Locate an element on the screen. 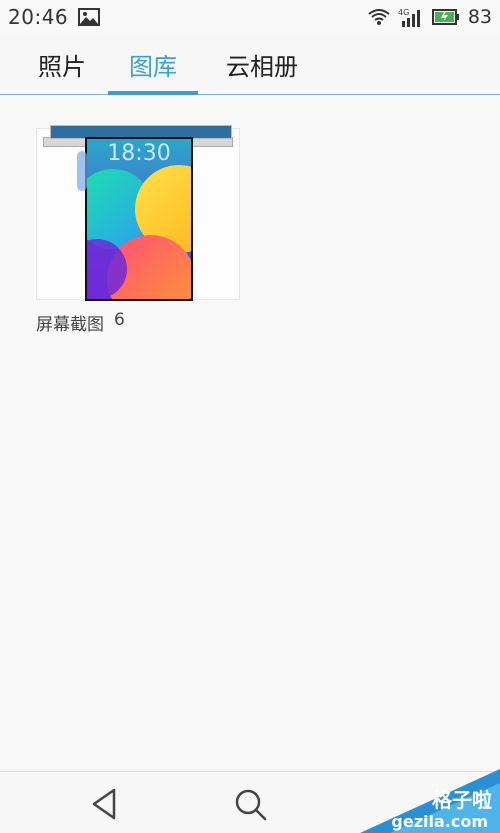 The height and width of the screenshot is (833, 500). battery-level: 83 is located at coordinates (479, 17).